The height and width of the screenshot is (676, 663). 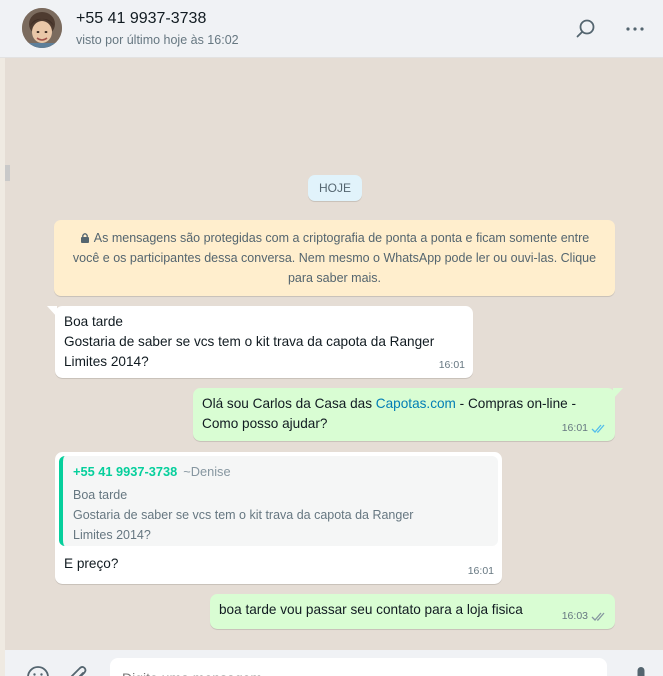 What do you see at coordinates (574, 616) in the screenshot?
I see `message-time: 16:03` at bounding box center [574, 616].